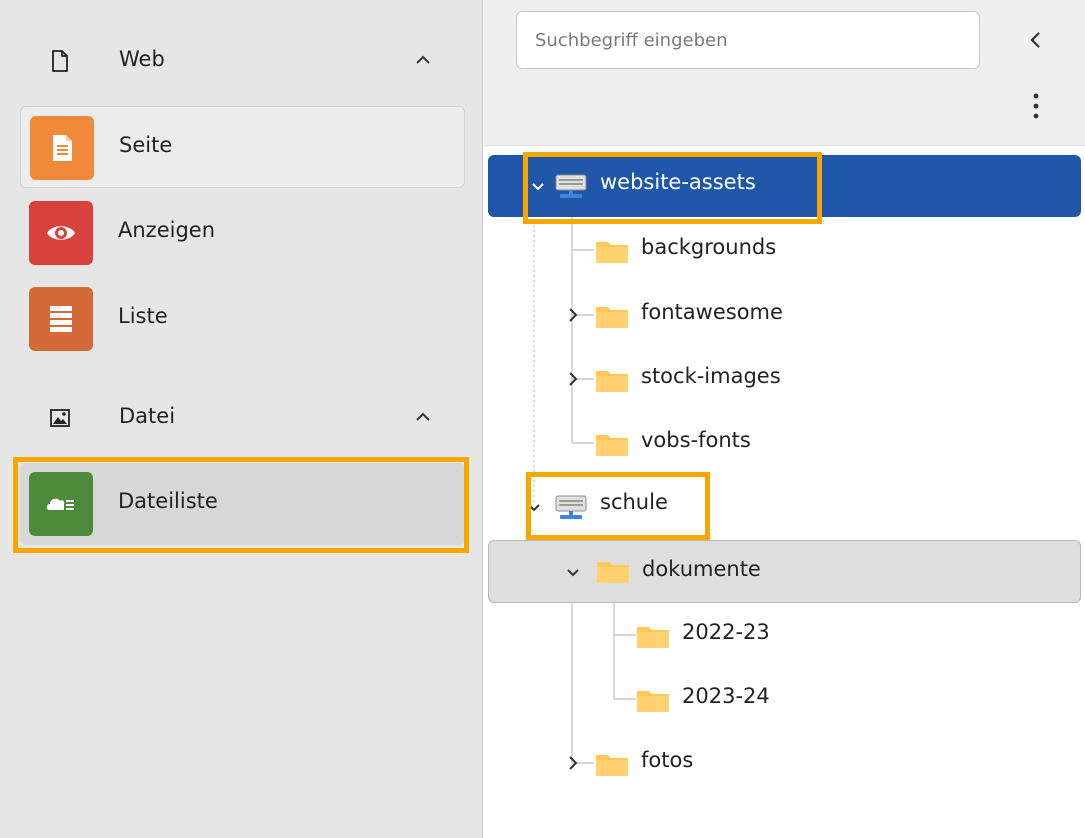 This screenshot has height=838, width=1085. Describe the element at coordinates (784, 186) in the screenshot. I see `tree-node-website-assets: website-assets` at that location.